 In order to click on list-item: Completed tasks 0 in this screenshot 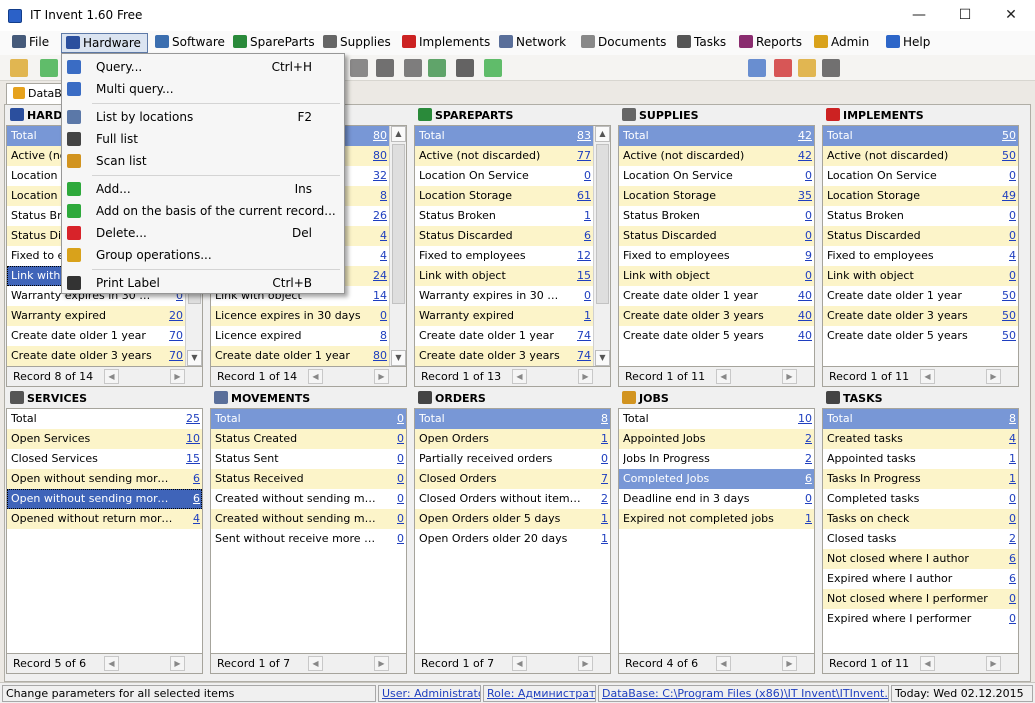, I will do `click(920, 499)`.